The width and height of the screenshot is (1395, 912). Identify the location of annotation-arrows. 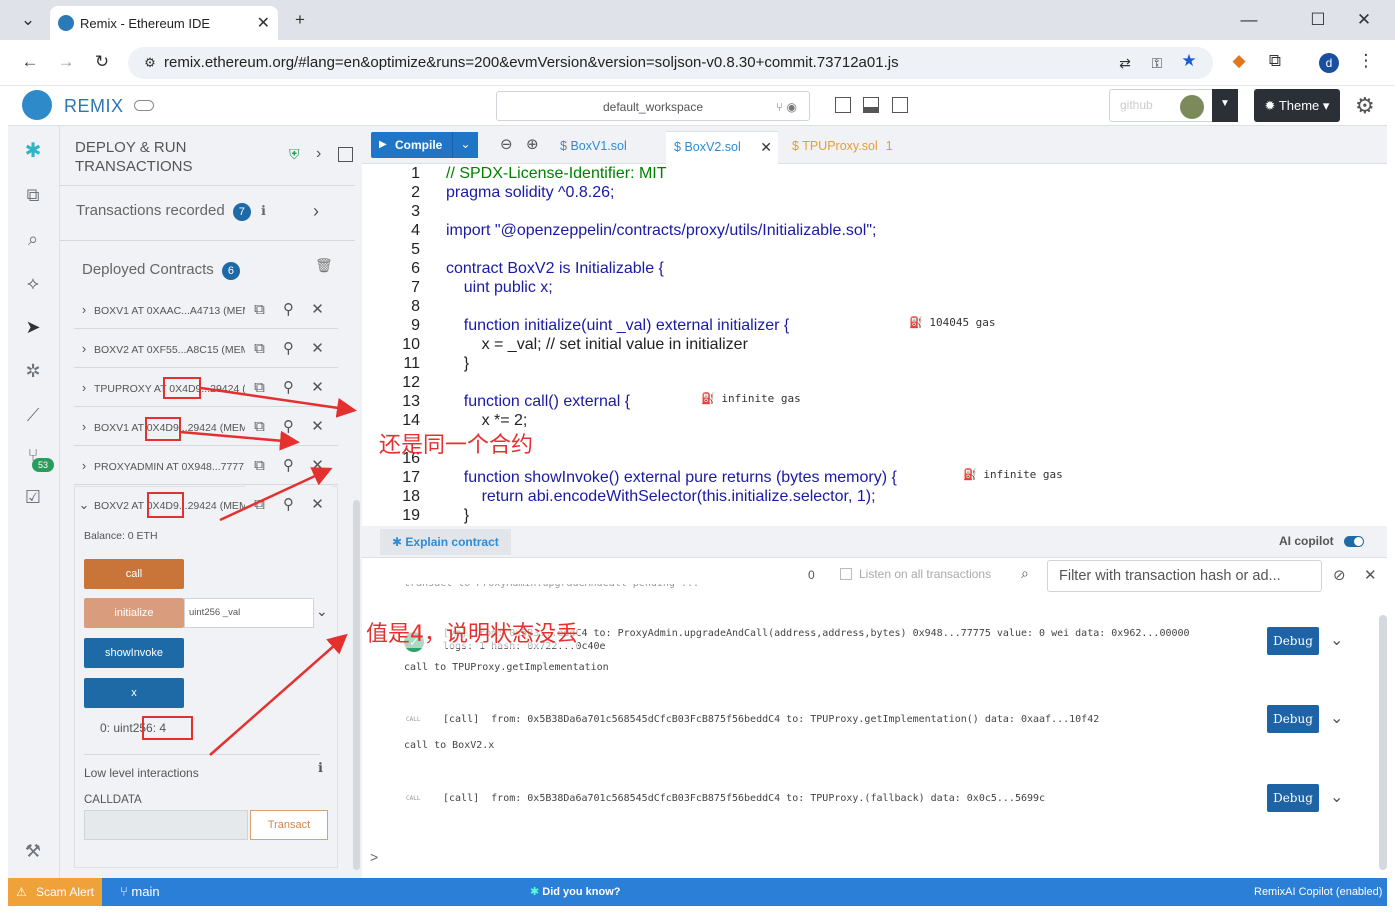
(268, 571).